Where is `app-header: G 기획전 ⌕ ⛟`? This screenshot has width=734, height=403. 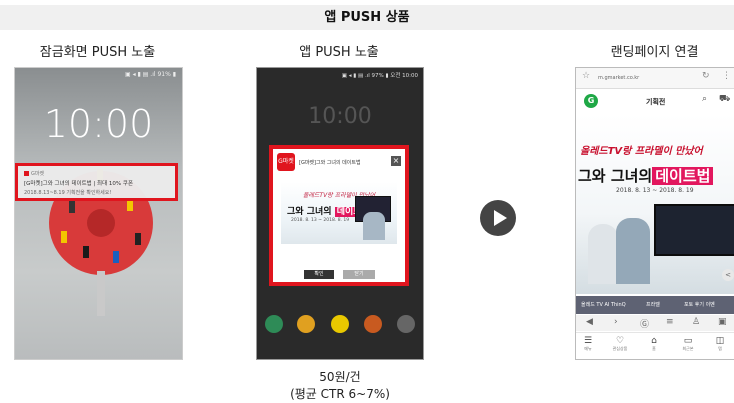
app-header: G 기획전 ⌕ ⛟ is located at coordinates (655, 101).